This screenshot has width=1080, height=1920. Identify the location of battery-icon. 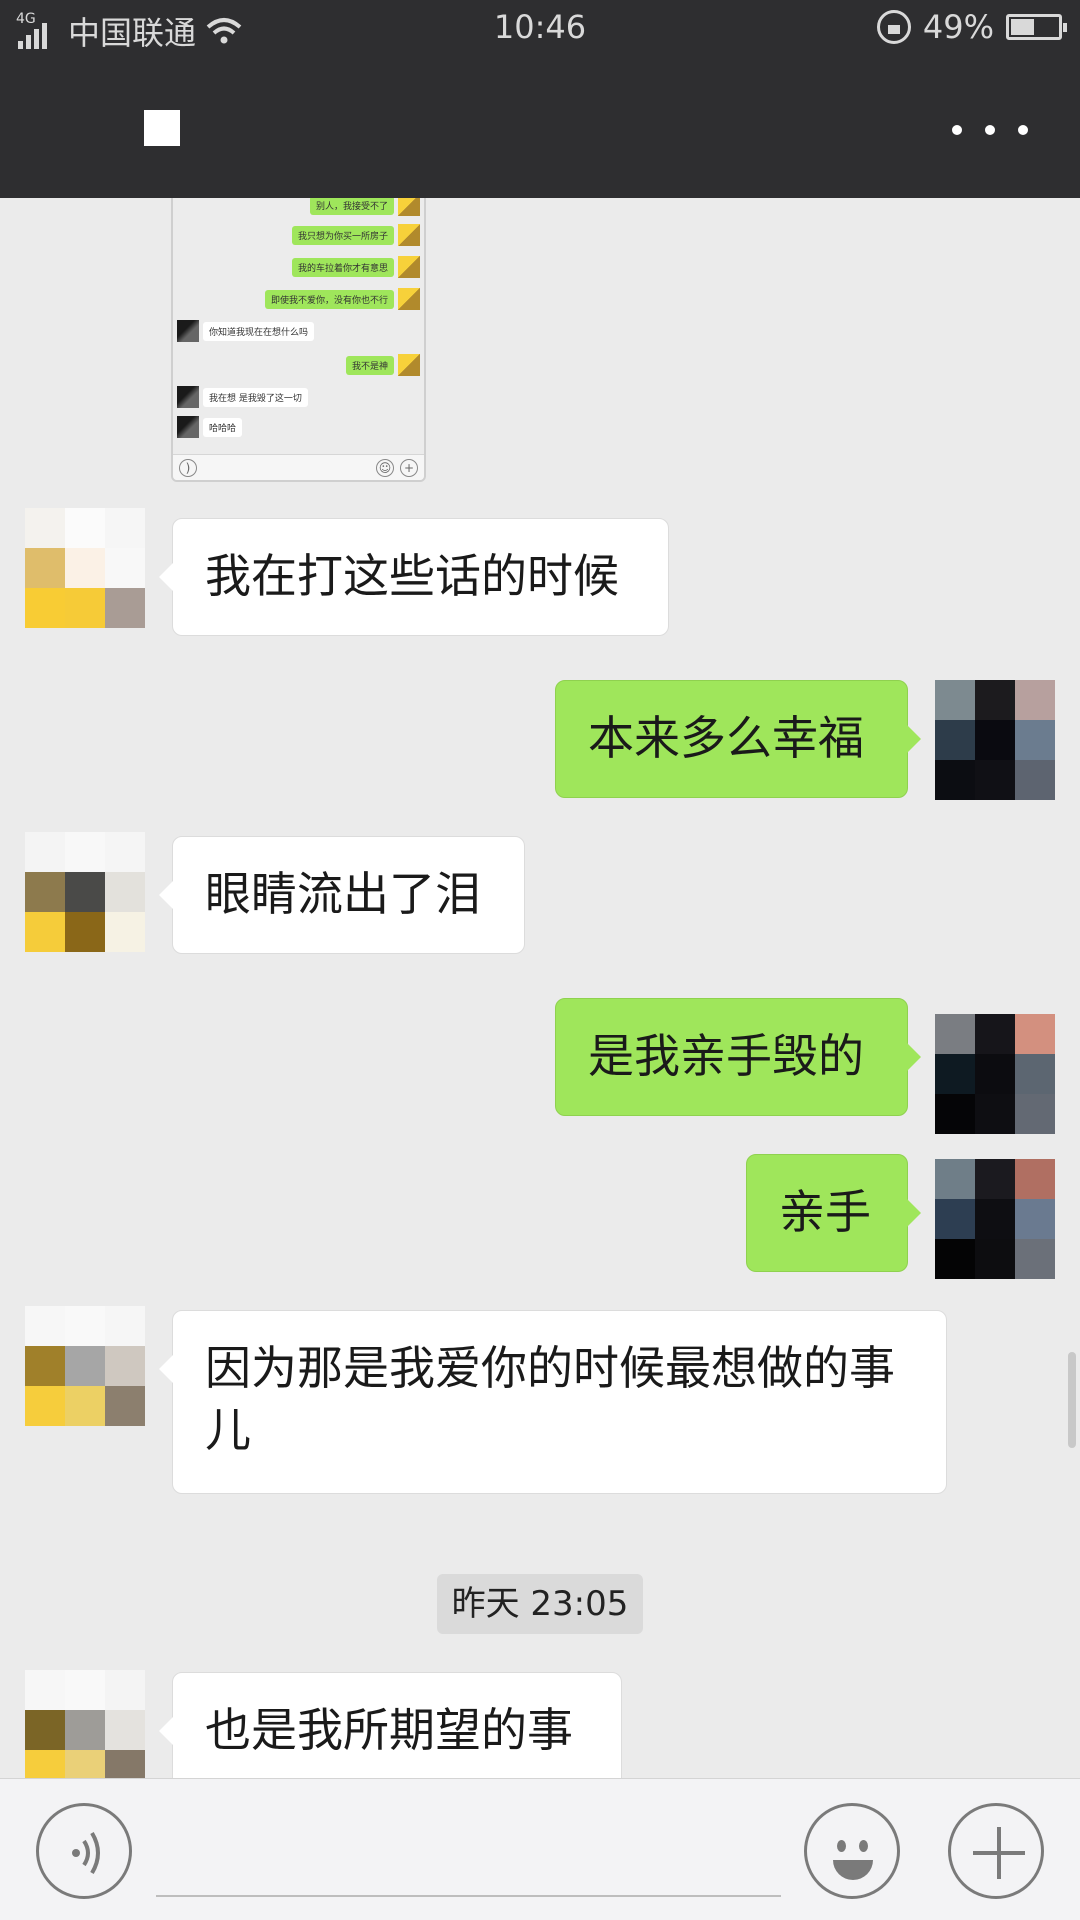
(1036, 27).